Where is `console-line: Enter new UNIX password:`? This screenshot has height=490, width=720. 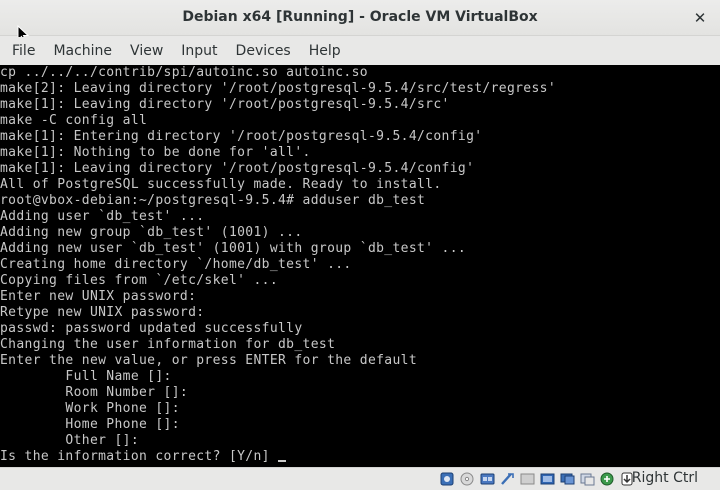
console-line: Enter new UNIX password: is located at coordinates (98, 296).